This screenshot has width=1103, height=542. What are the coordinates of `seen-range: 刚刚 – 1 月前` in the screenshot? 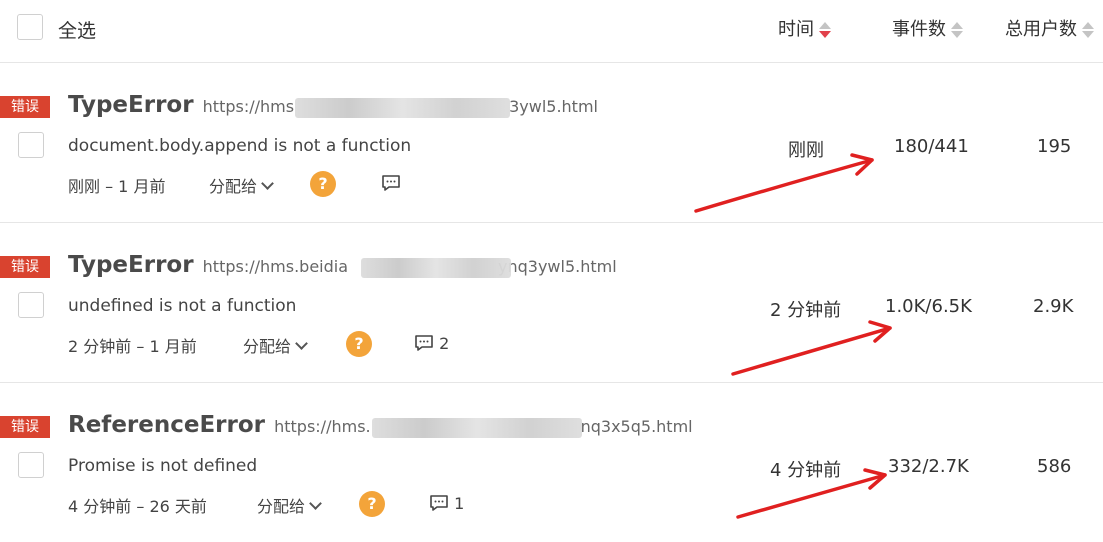 It's located at (117, 186).